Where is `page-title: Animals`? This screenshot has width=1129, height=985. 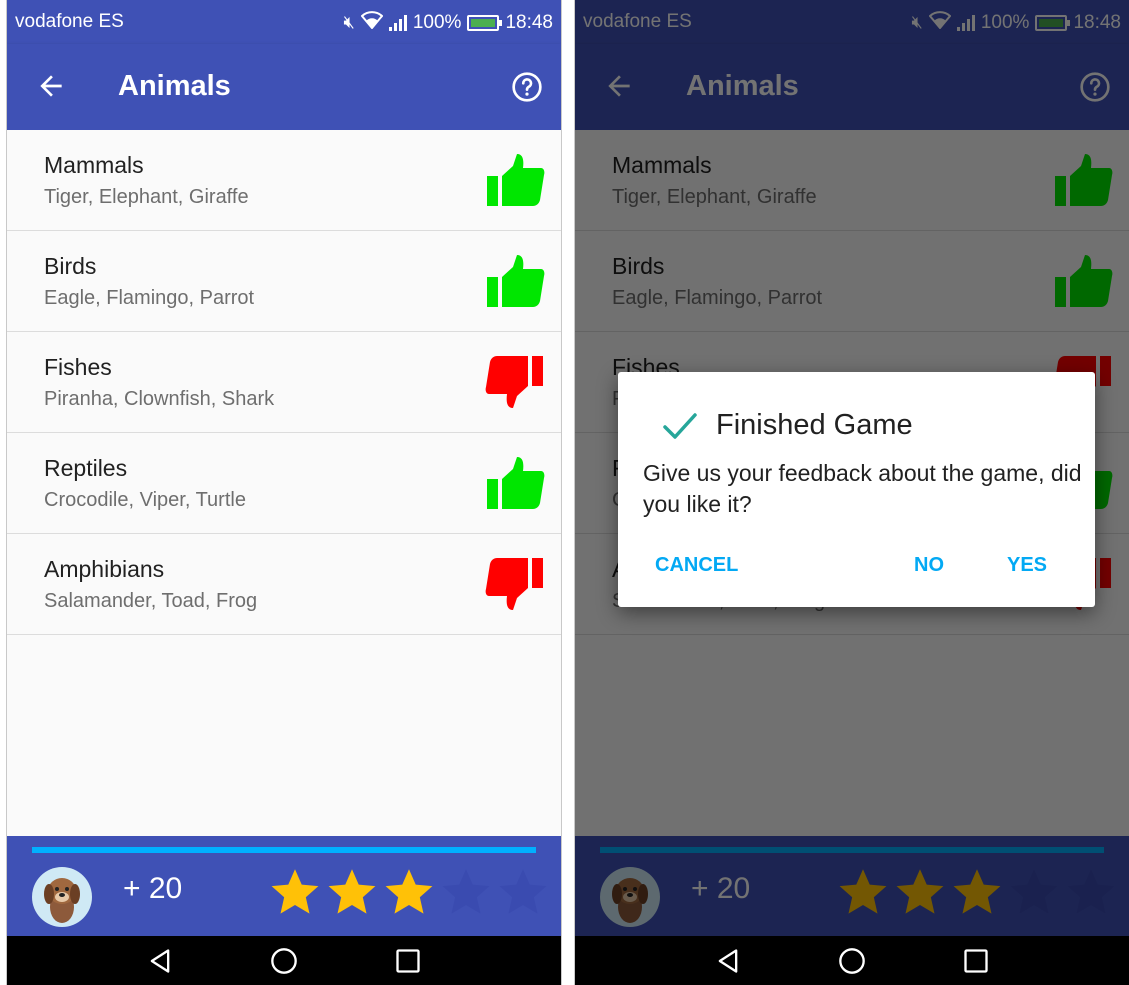
page-title: Animals is located at coordinates (174, 86).